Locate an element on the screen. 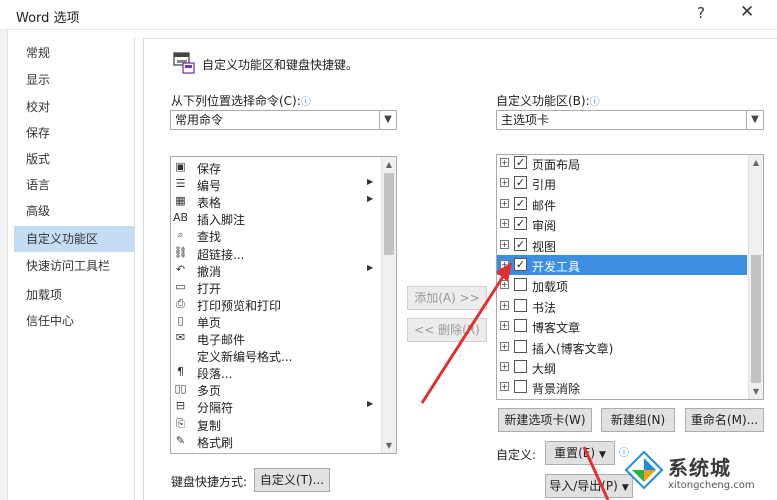 The height and width of the screenshot is (500, 777). sidebar-item: 版式 is located at coordinates (74, 159).